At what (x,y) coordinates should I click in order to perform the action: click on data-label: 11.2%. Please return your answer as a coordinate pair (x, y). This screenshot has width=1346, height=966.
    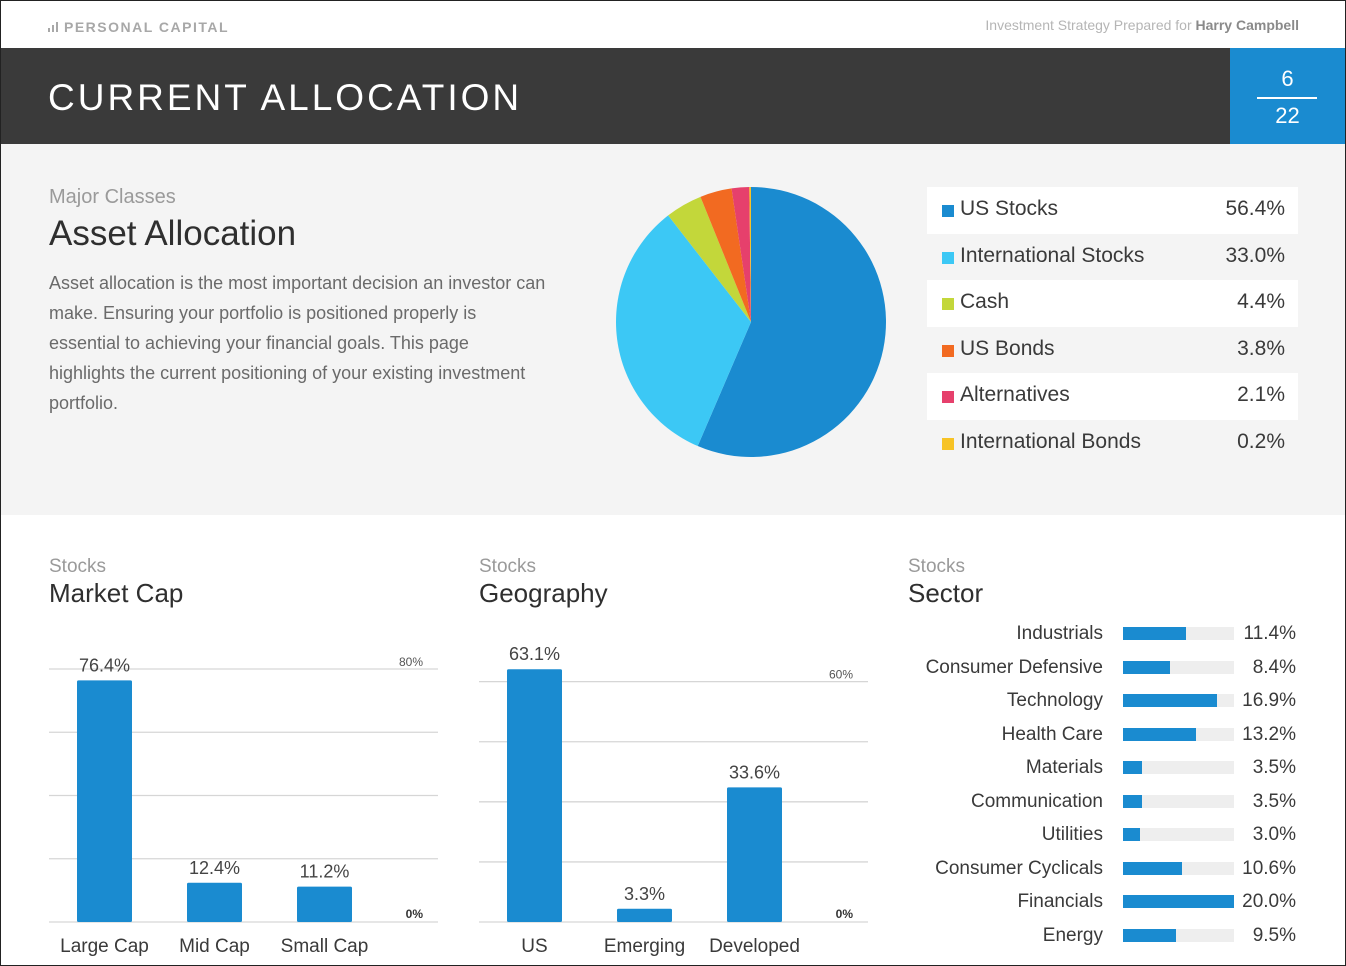
    Looking at the image, I should click on (325, 872).